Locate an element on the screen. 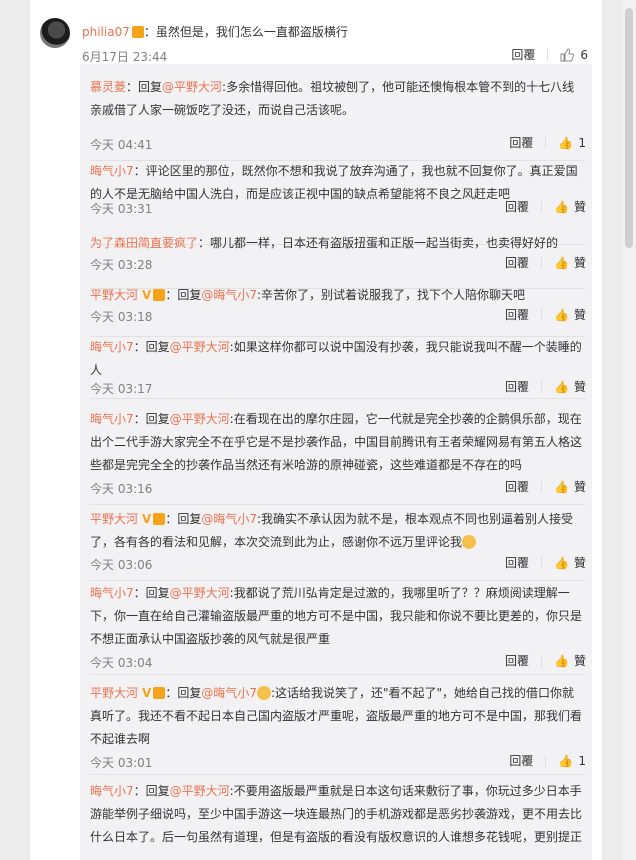  thumbs-up-emoji-icon is located at coordinates (469, 542).